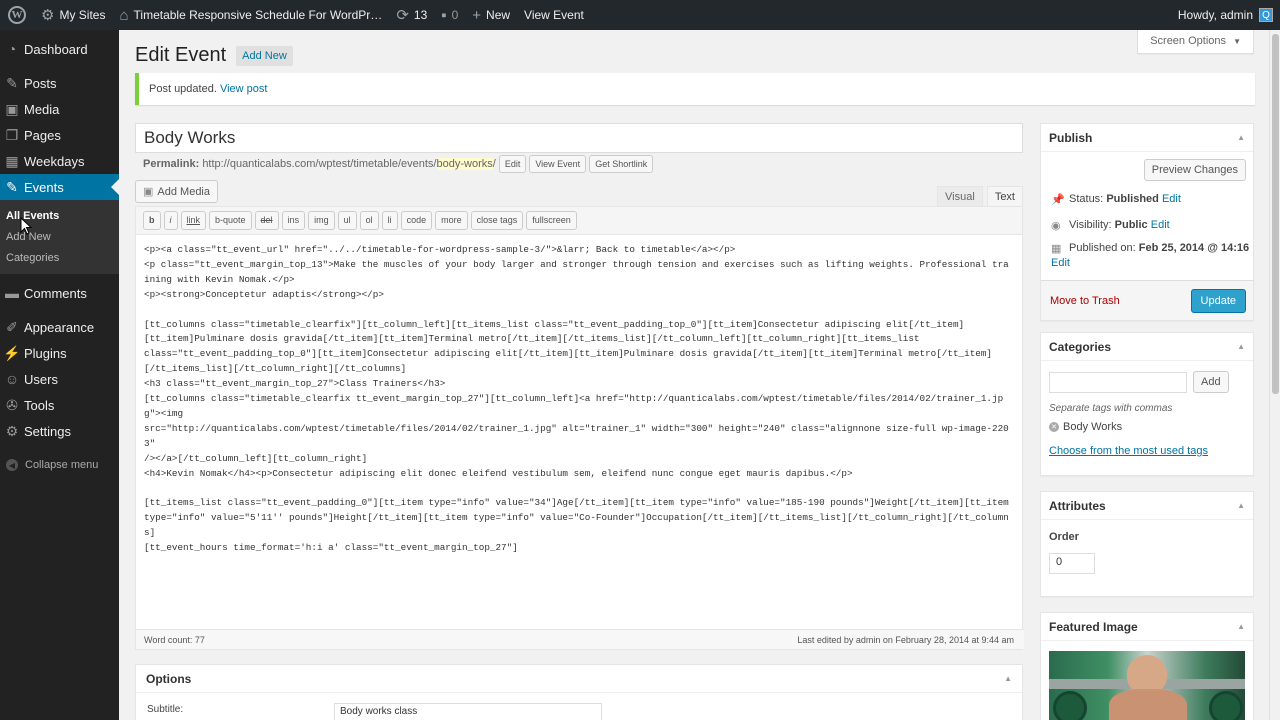 The image size is (1280, 720). Describe the element at coordinates (59, 187) in the screenshot. I see `menu-events: ✎ Events` at that location.